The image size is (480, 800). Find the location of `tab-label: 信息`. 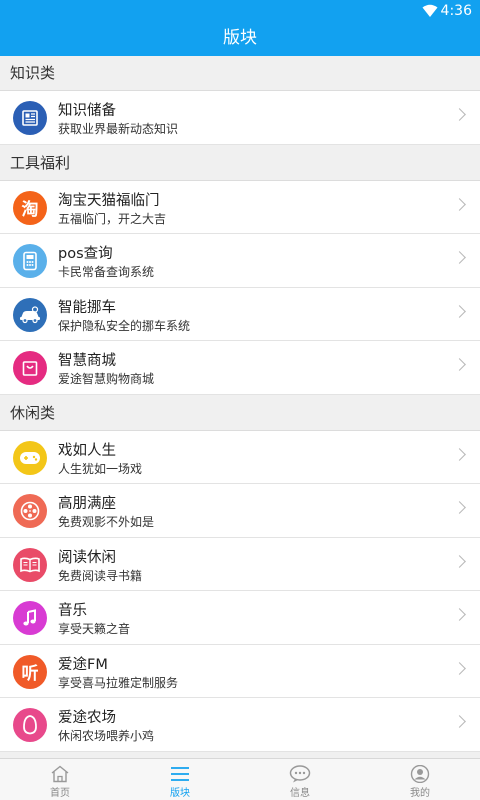

tab-label: 信息 is located at coordinates (300, 793).